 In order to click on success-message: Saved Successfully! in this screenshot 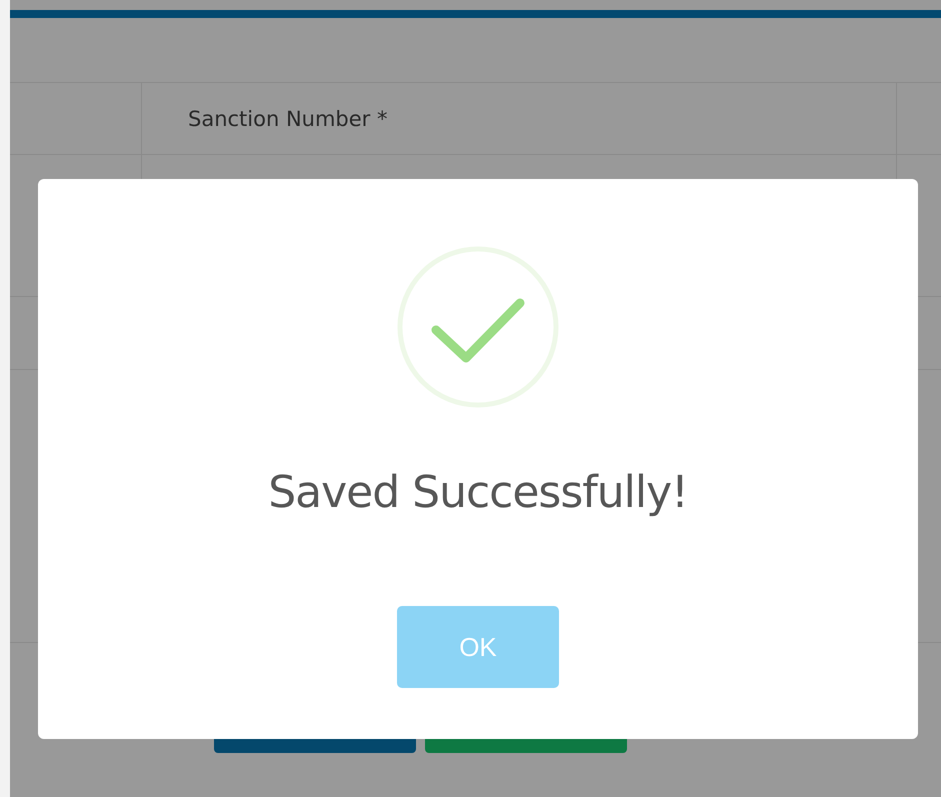, I will do `click(478, 492)`.